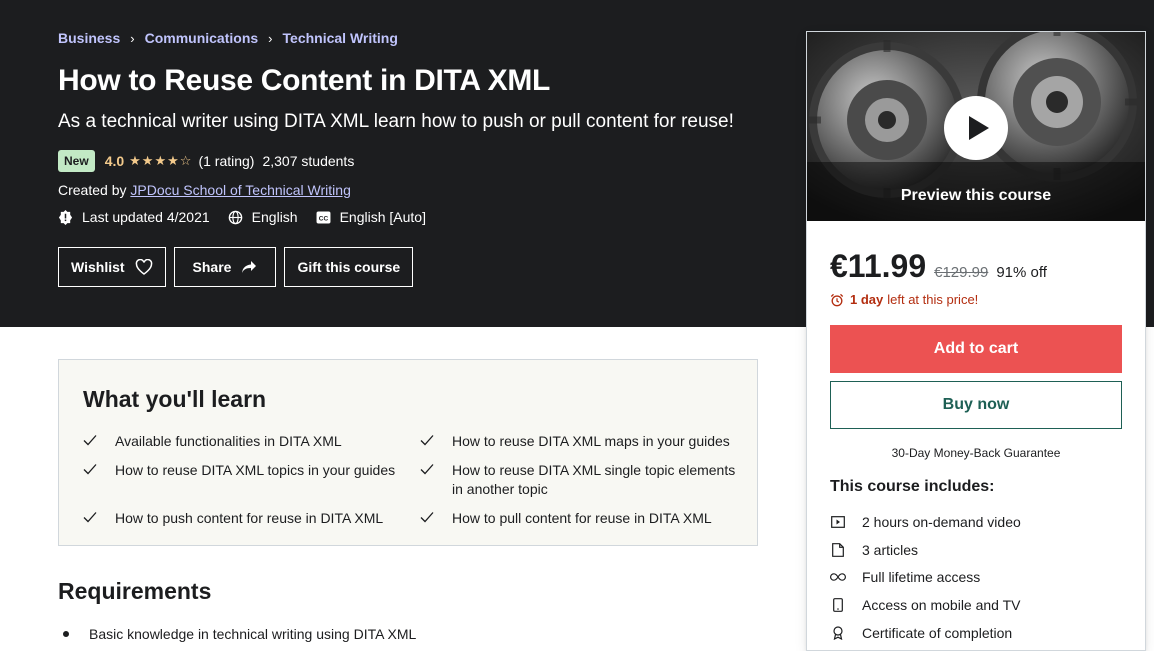 The width and height of the screenshot is (1154, 651). What do you see at coordinates (878, 266) in the screenshot?
I see `current-price: €11.99` at bounding box center [878, 266].